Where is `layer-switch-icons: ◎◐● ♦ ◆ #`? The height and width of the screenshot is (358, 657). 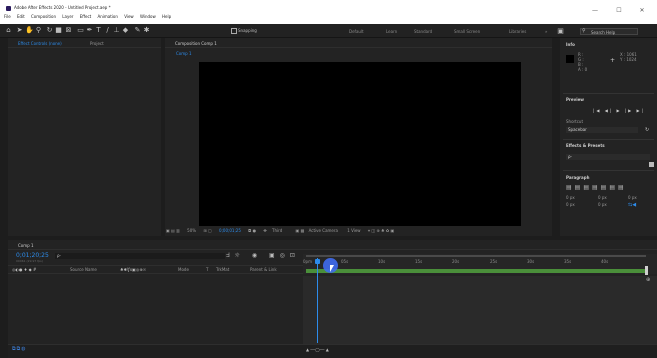
layer-switch-icons: ◎◐● ♦ ◆ # is located at coordinates (24, 269).